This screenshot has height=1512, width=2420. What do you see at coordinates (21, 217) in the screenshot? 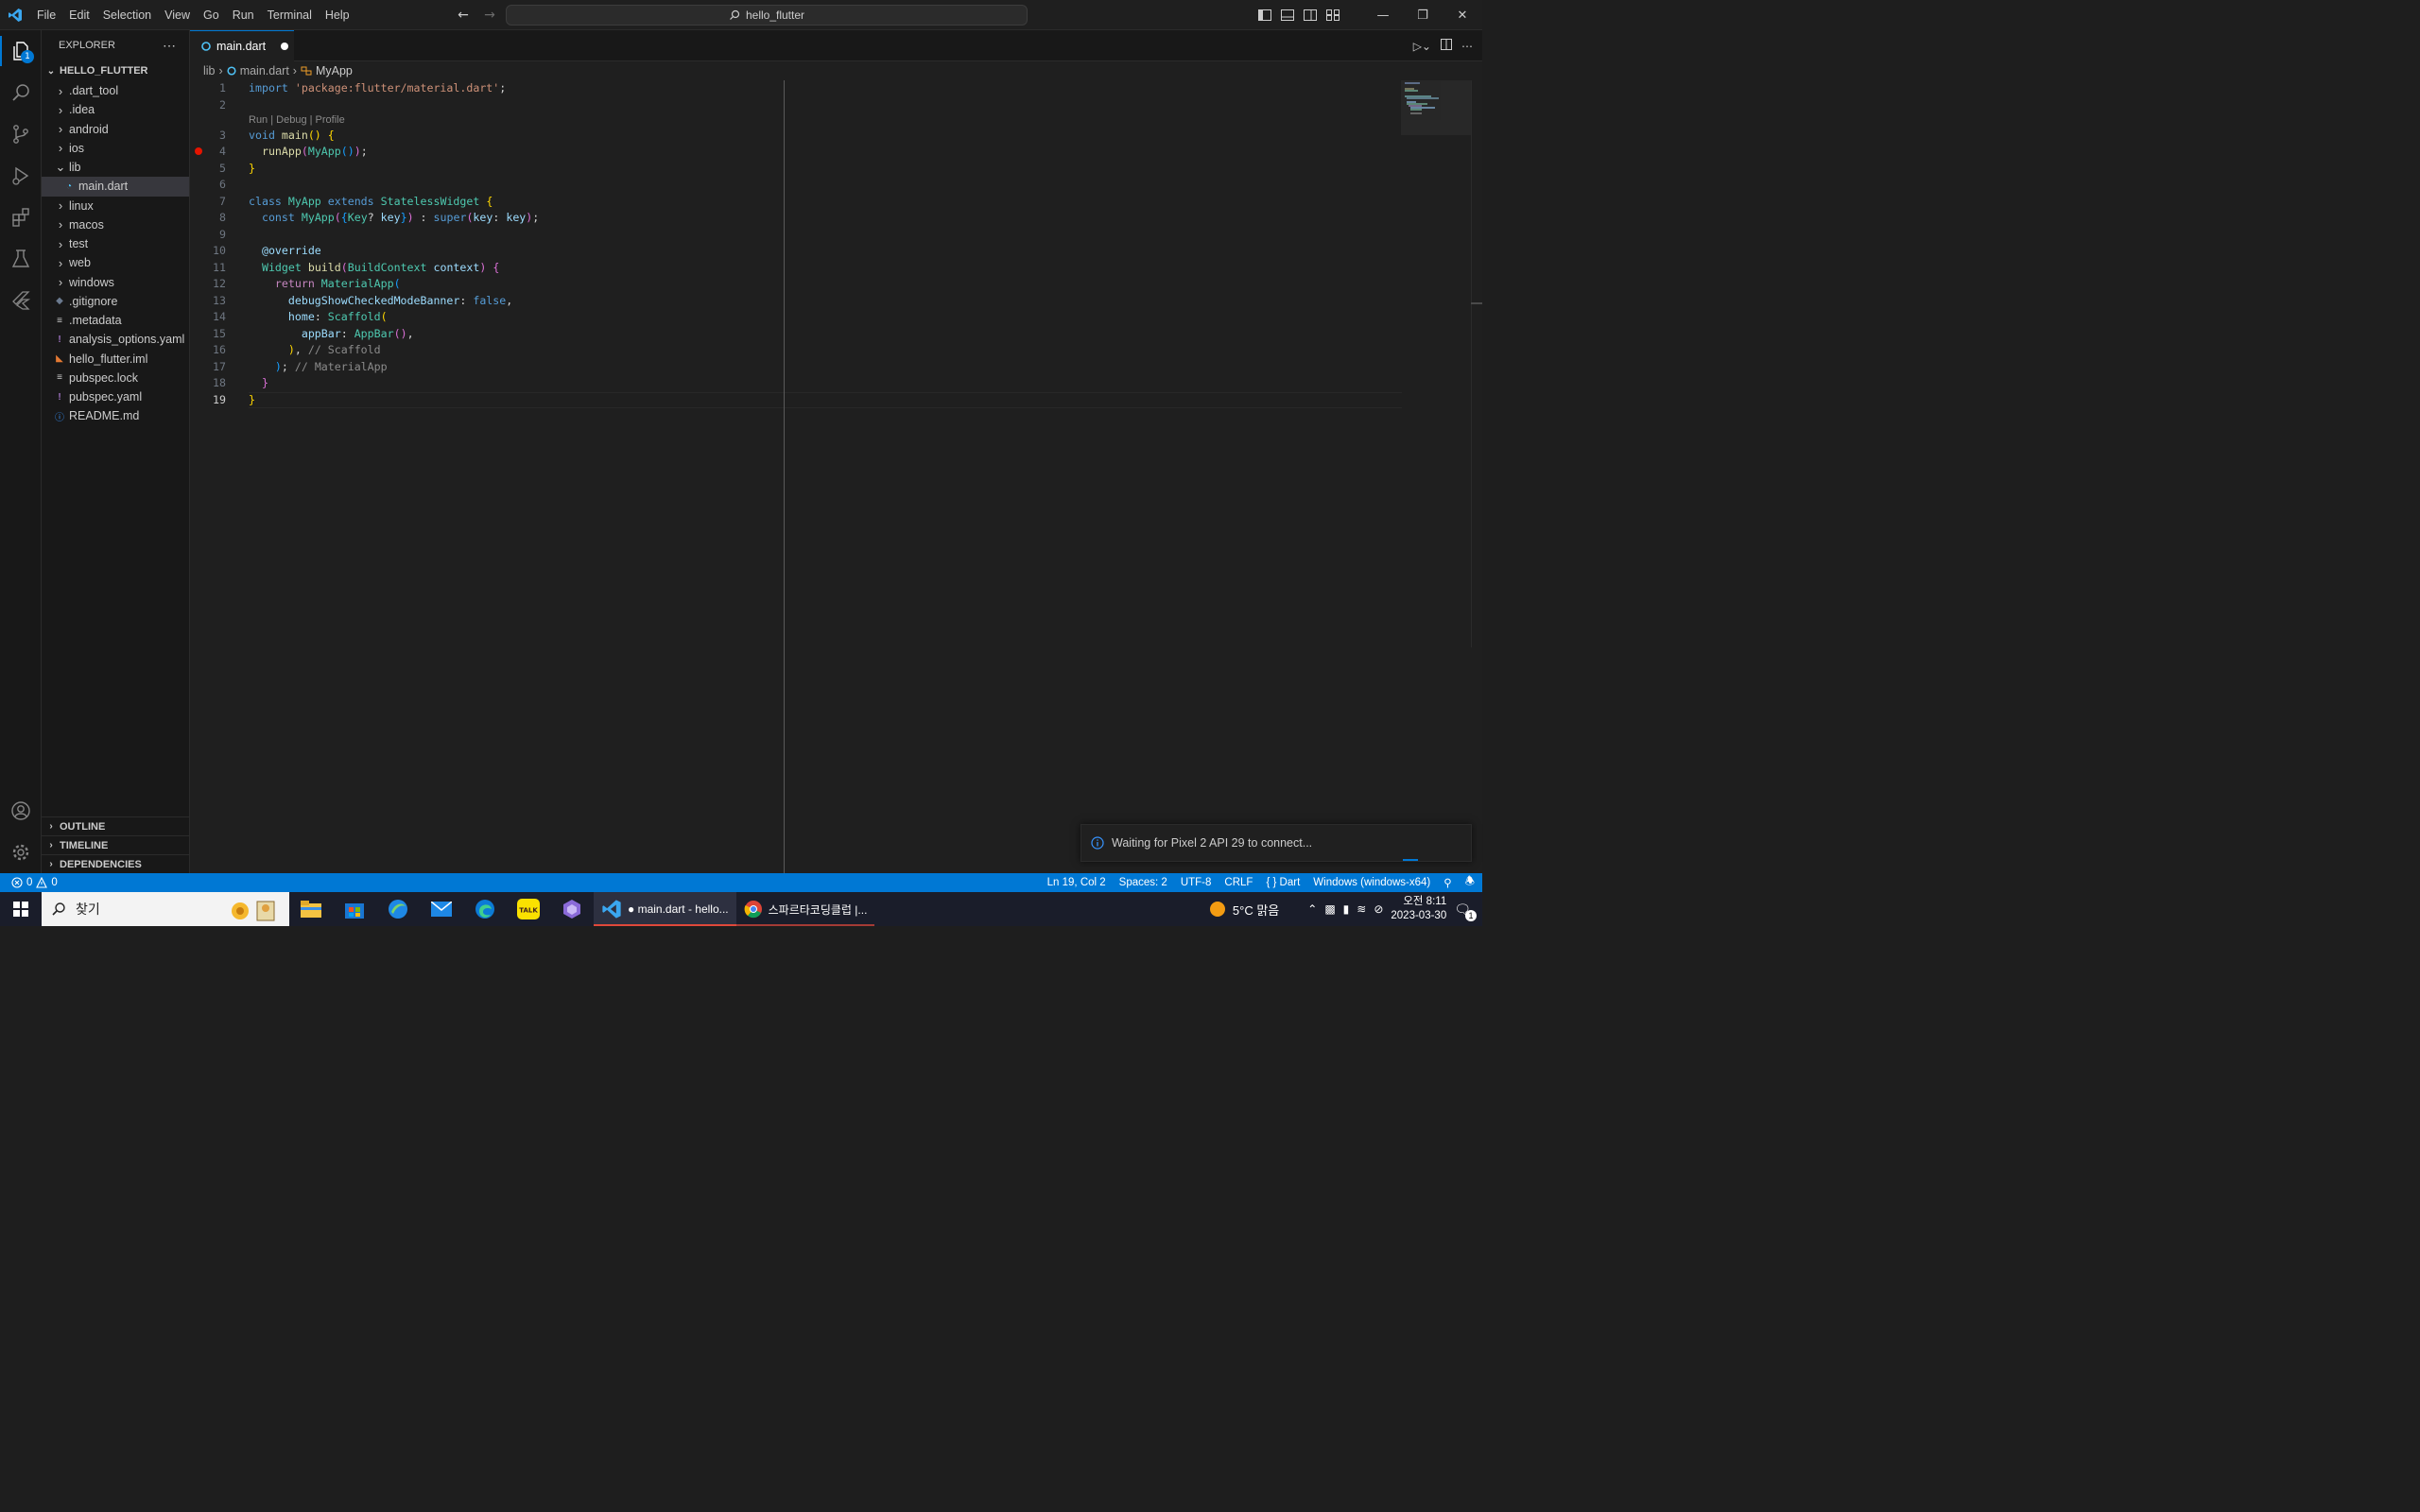
I see `extensions-icon` at bounding box center [21, 217].